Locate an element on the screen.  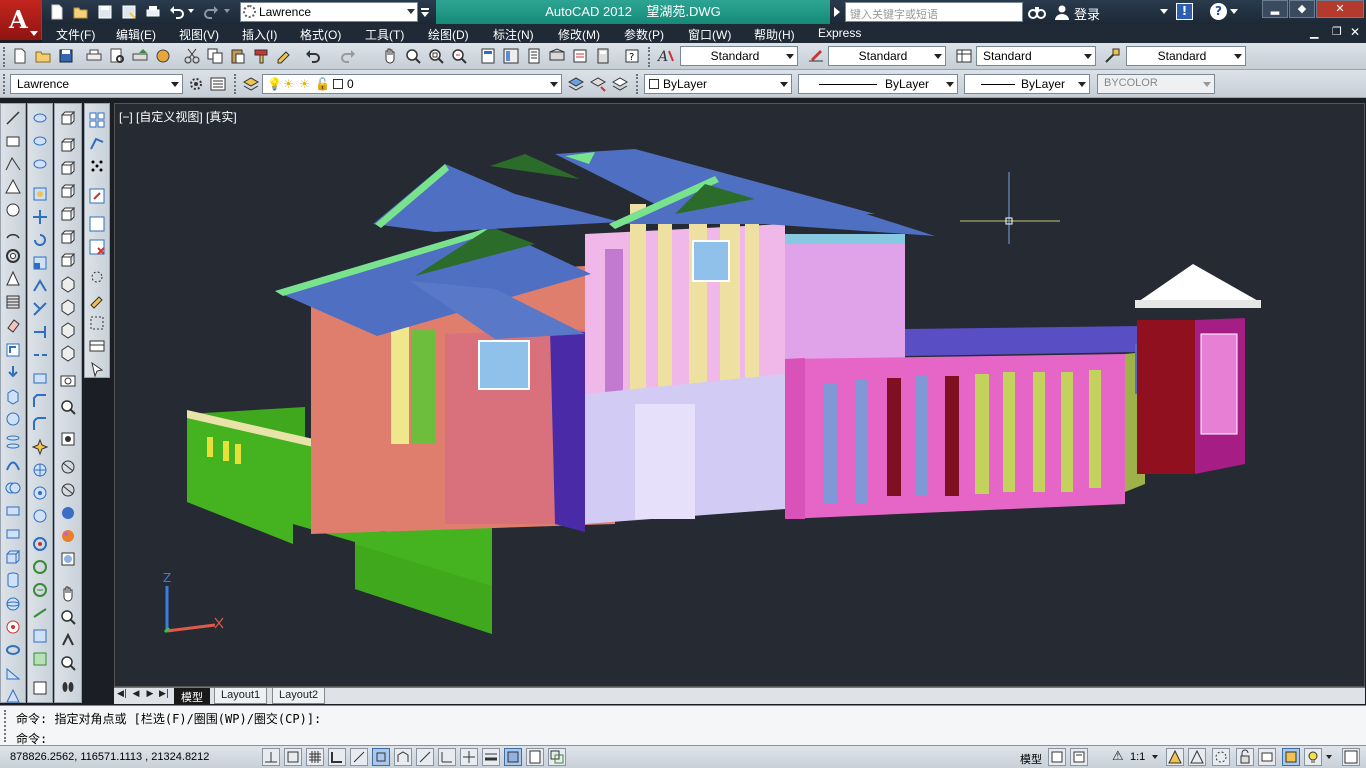
menu-express: Express is located at coordinates (839, 33).